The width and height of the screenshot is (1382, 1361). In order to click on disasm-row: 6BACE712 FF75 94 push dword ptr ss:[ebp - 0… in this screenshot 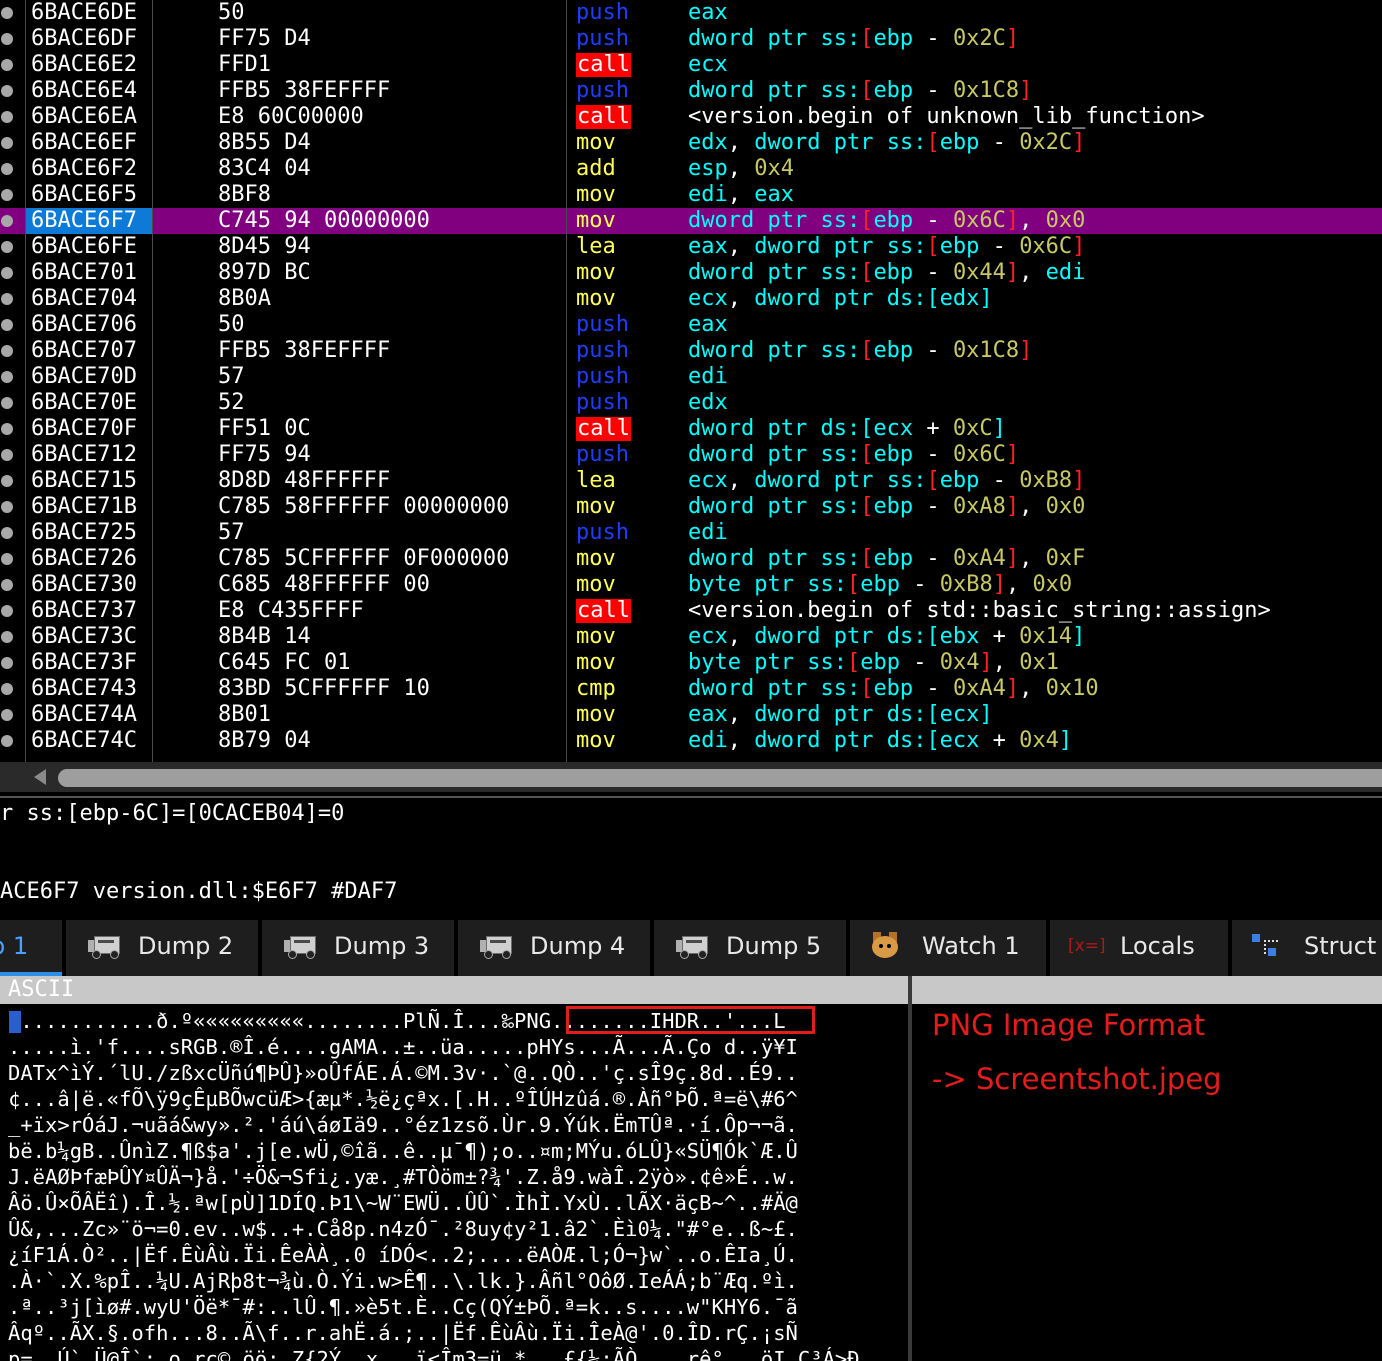, I will do `click(691, 455)`.